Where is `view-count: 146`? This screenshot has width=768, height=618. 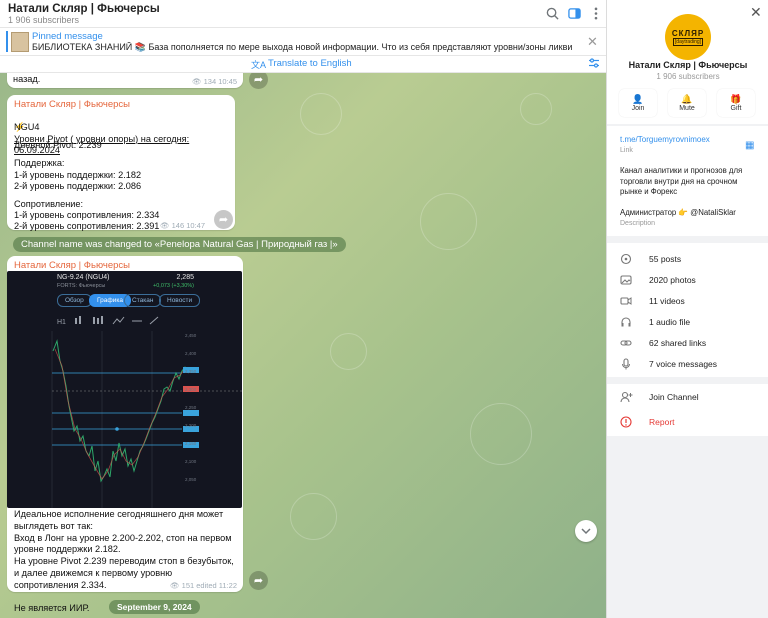
view-count: 146 is located at coordinates (178, 225).